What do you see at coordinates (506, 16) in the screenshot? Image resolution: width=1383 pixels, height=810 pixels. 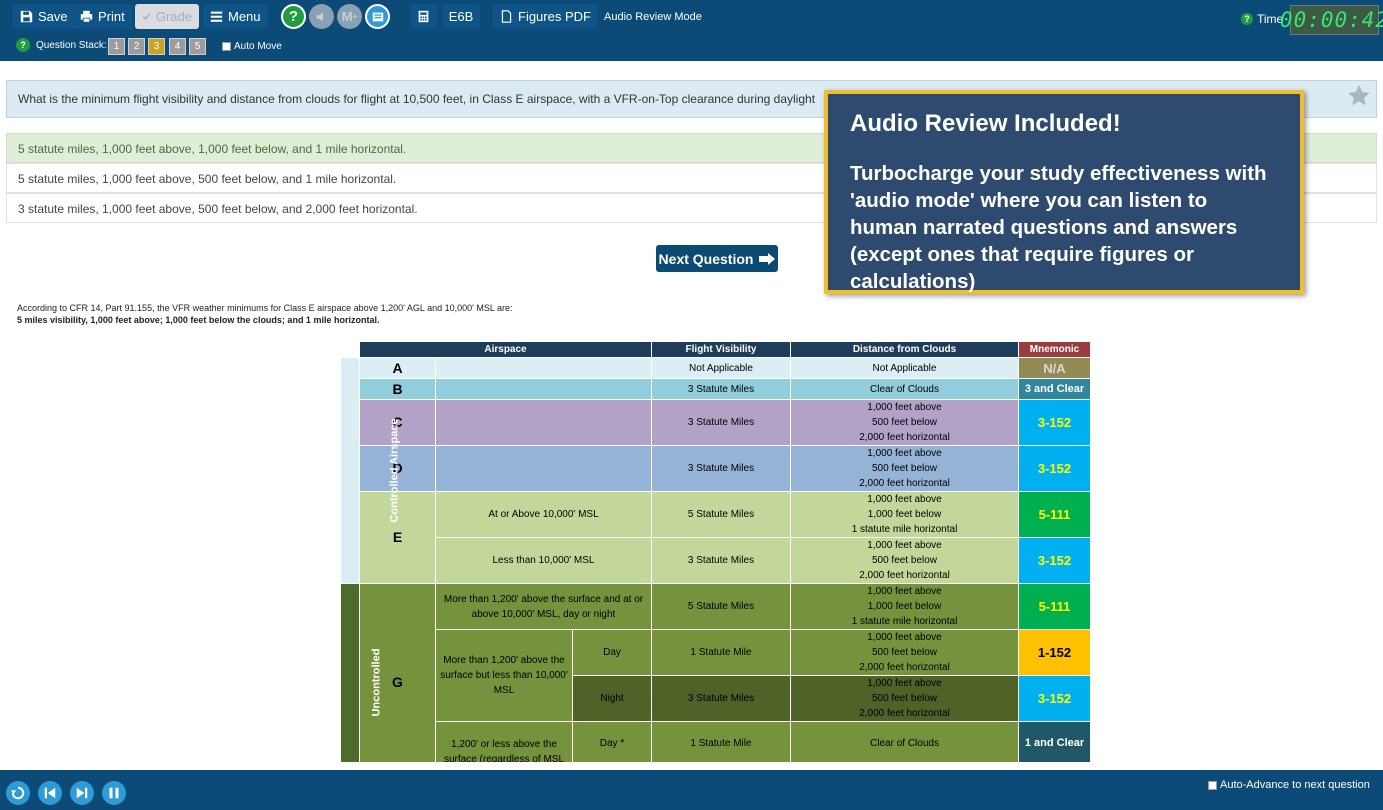 I see `pdf-icon` at bounding box center [506, 16].